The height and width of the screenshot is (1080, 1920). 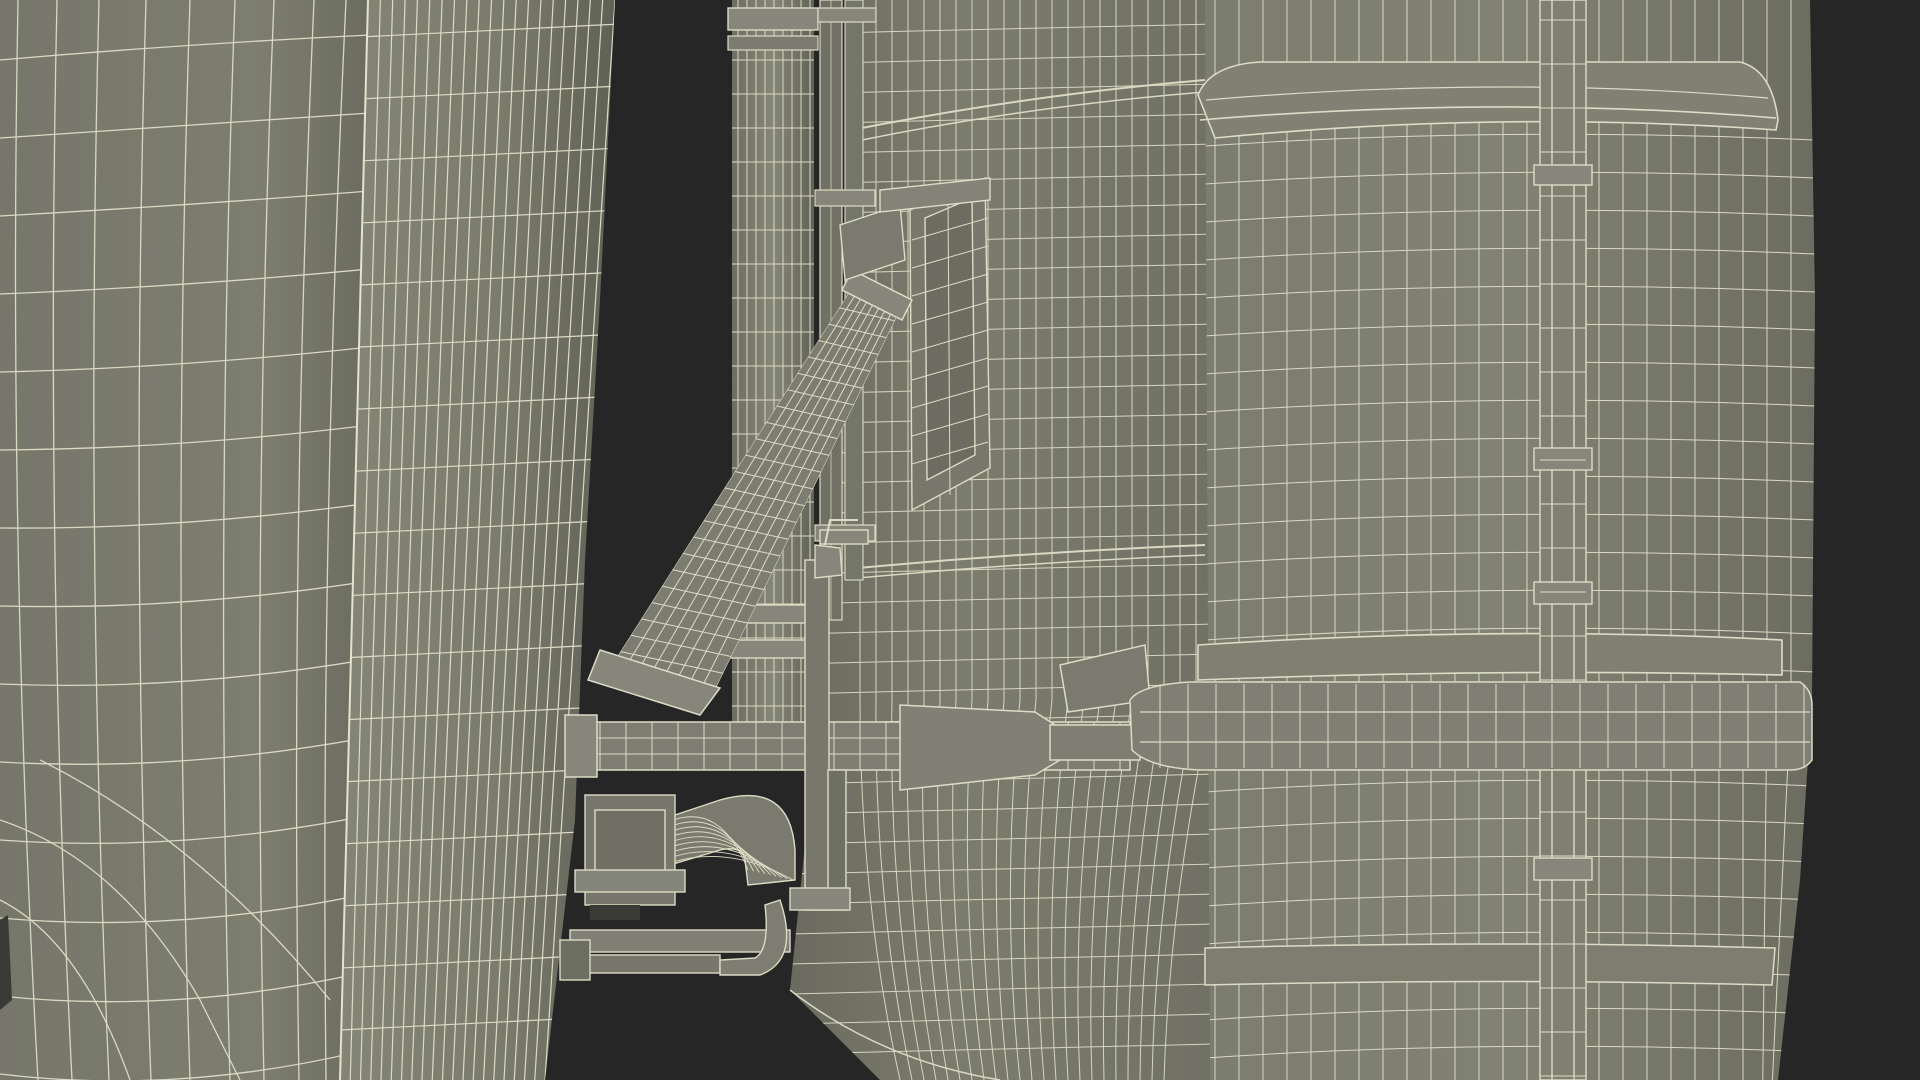 I want to click on tank-side-panel, so click(x=950, y=344).